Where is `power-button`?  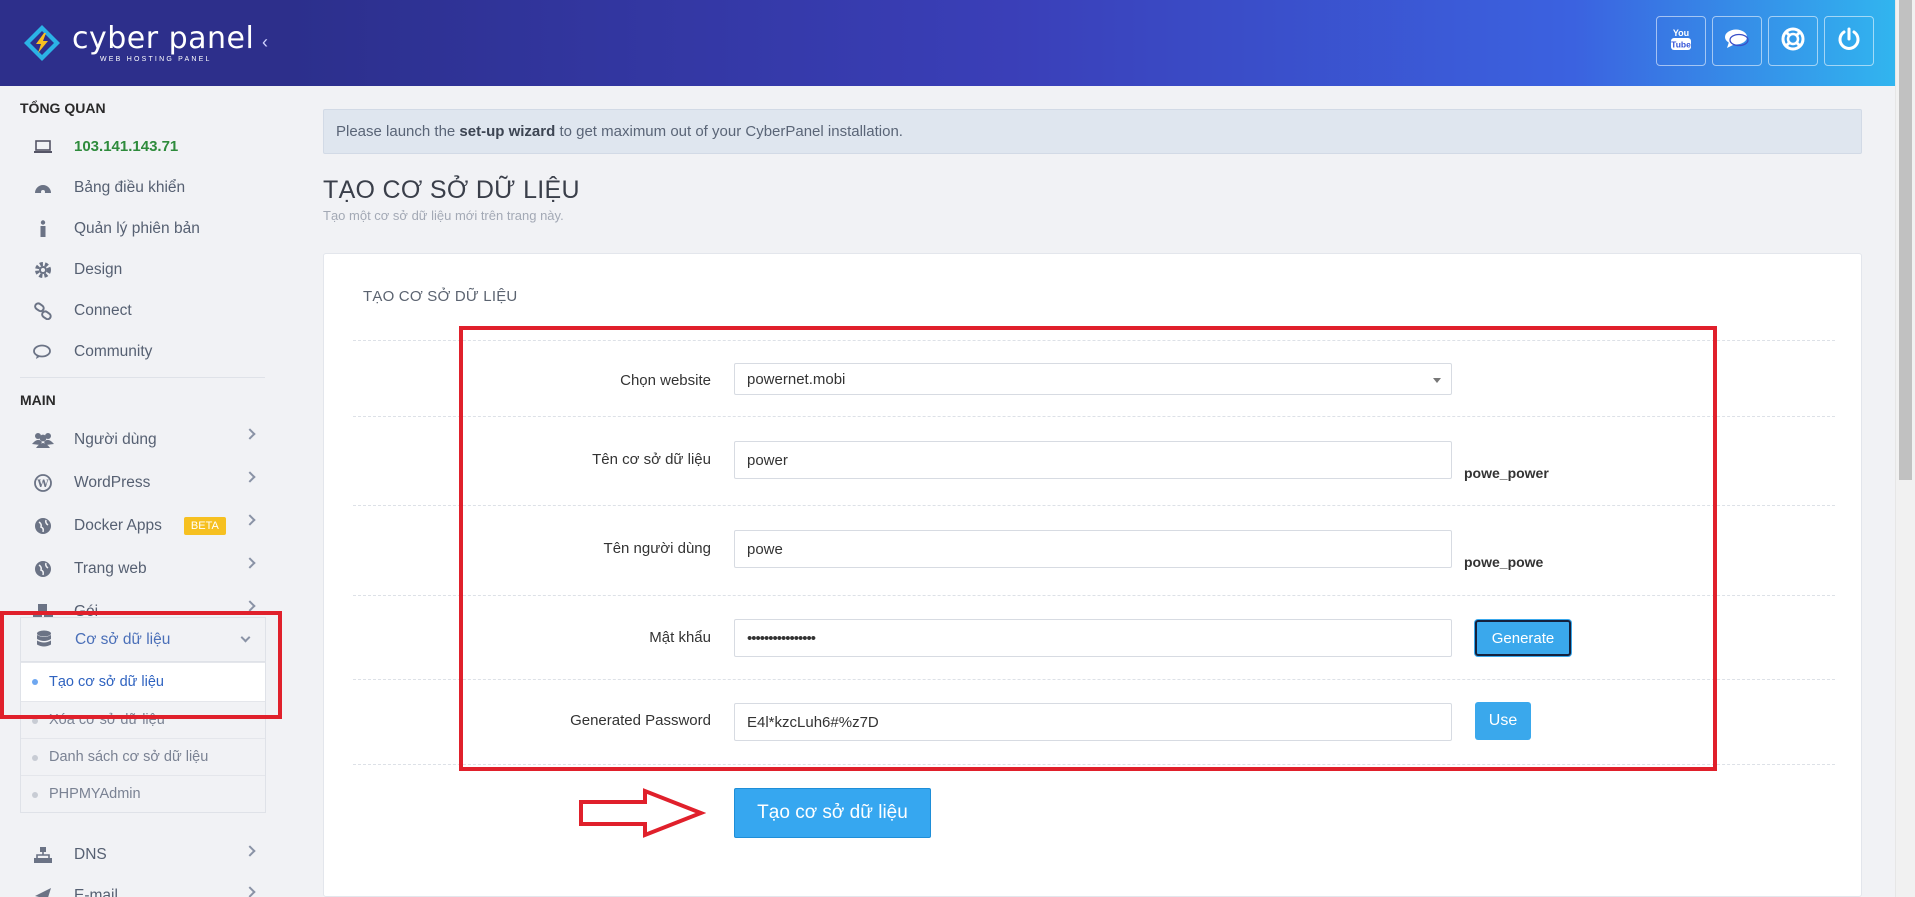
power-button is located at coordinates (1849, 41).